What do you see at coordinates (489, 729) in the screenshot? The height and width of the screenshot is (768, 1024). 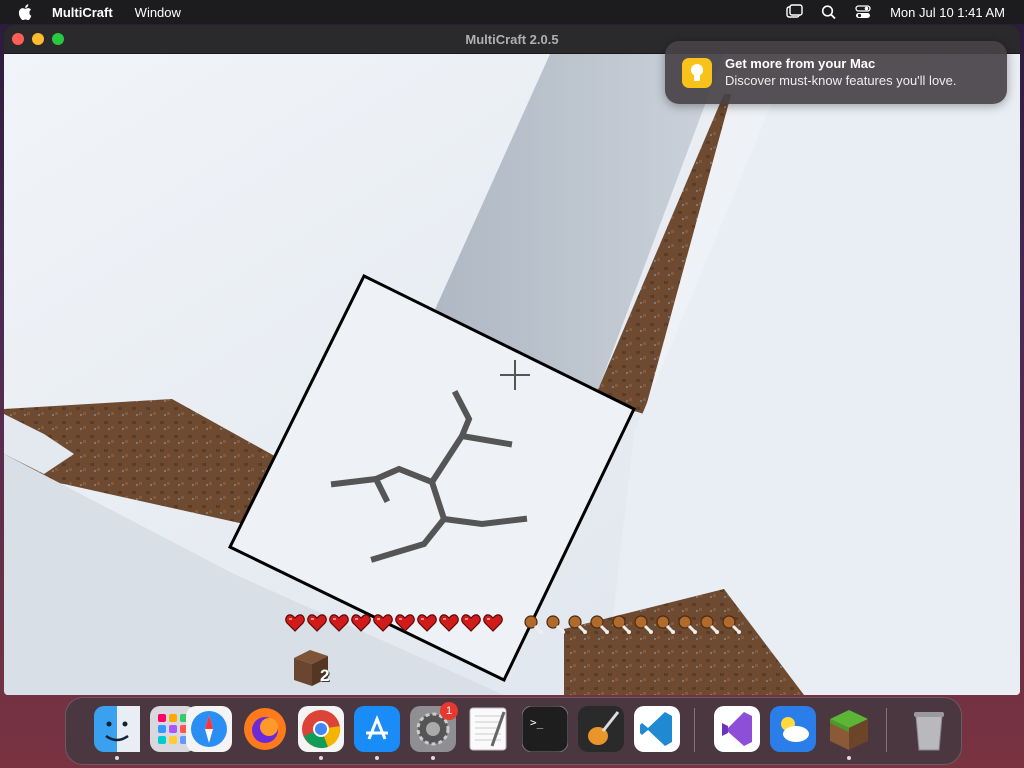 I see `textedit-icon` at bounding box center [489, 729].